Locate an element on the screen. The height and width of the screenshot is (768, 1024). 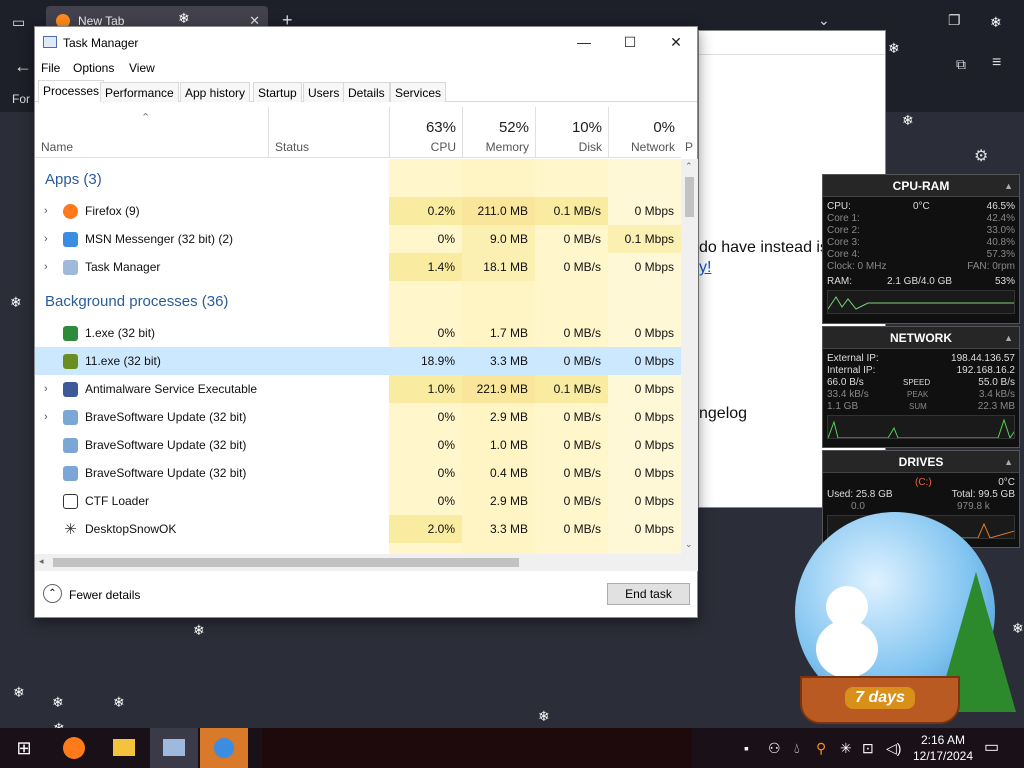
group-background: Background processes (36) is located at coordinates (136, 301).